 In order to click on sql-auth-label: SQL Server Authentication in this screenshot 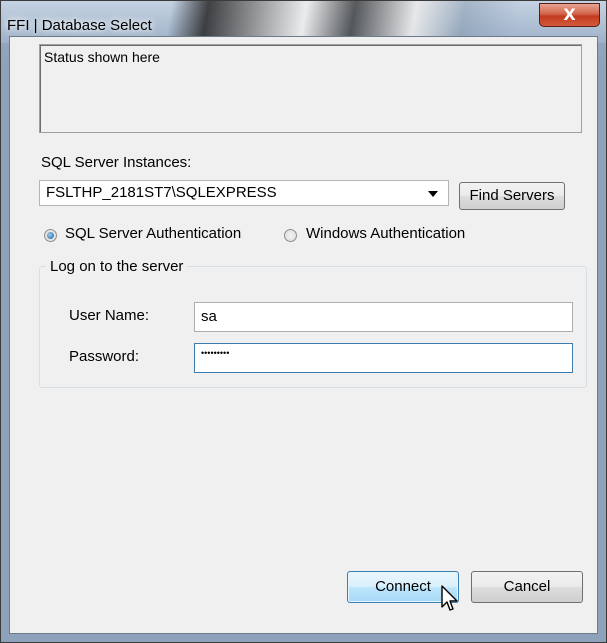, I will do `click(153, 233)`.